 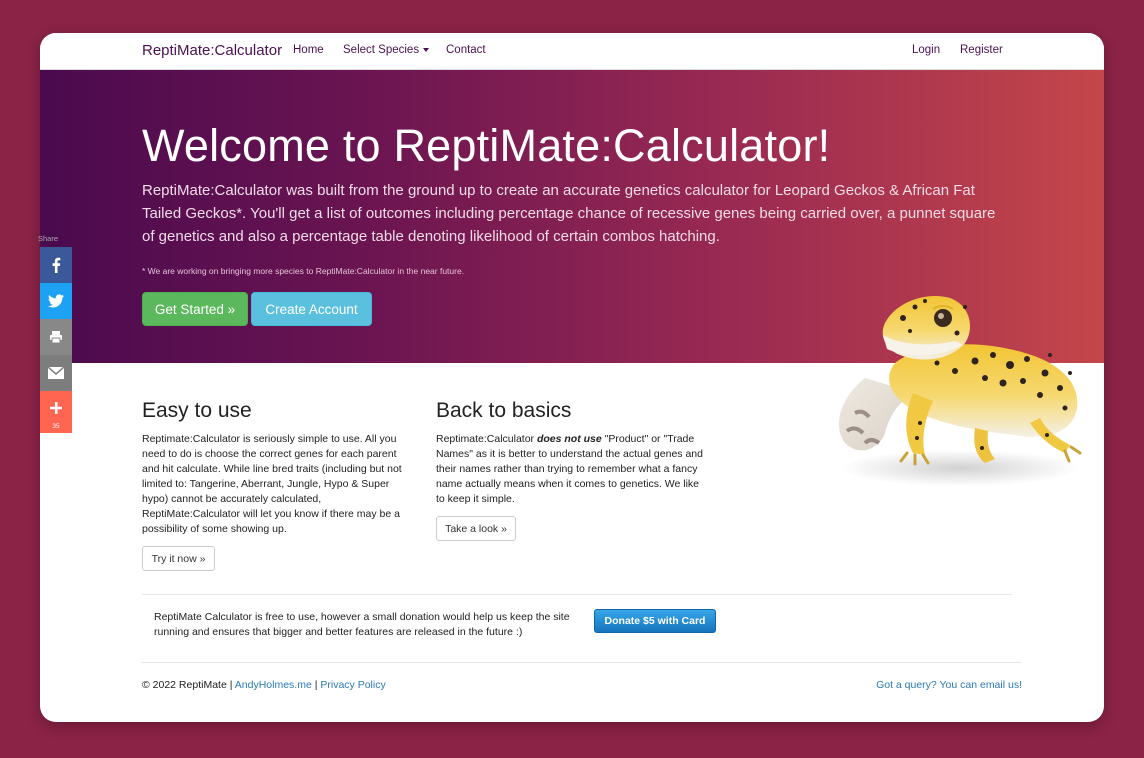 I want to click on try-it-now-button: Try it now », so click(x=178, y=558).